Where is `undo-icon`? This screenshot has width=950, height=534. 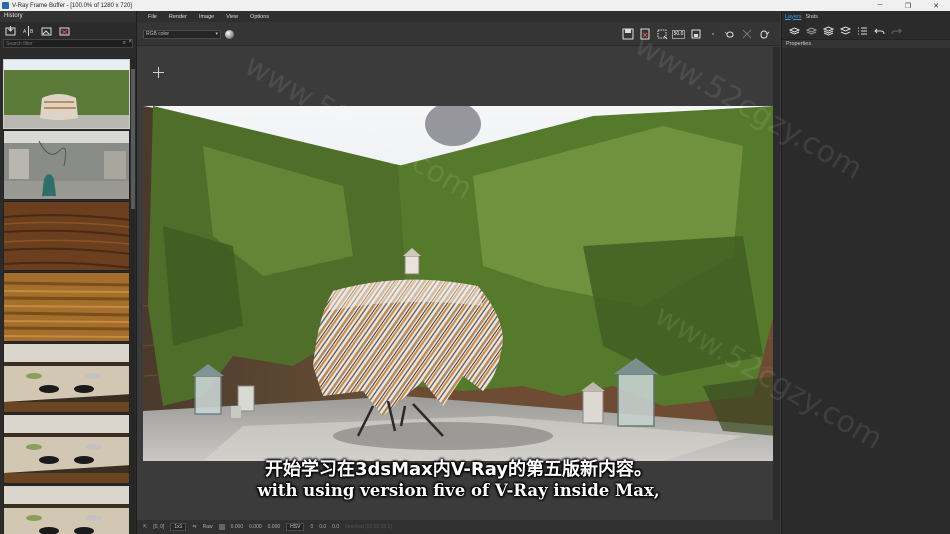 undo-icon is located at coordinates (879, 31).